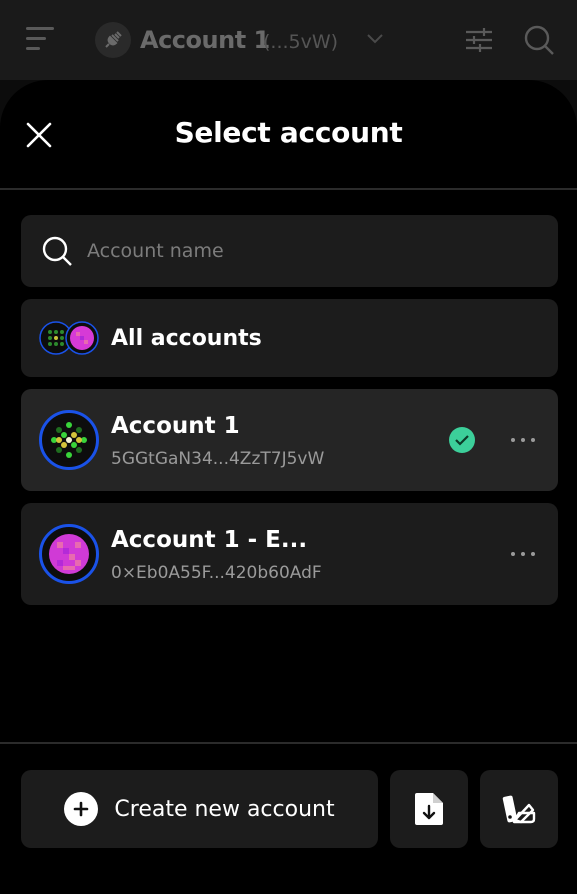  Describe the element at coordinates (218, 459) in the screenshot. I see `account-address: 5GGtGaN34...4ZzT7J5vW` at that location.